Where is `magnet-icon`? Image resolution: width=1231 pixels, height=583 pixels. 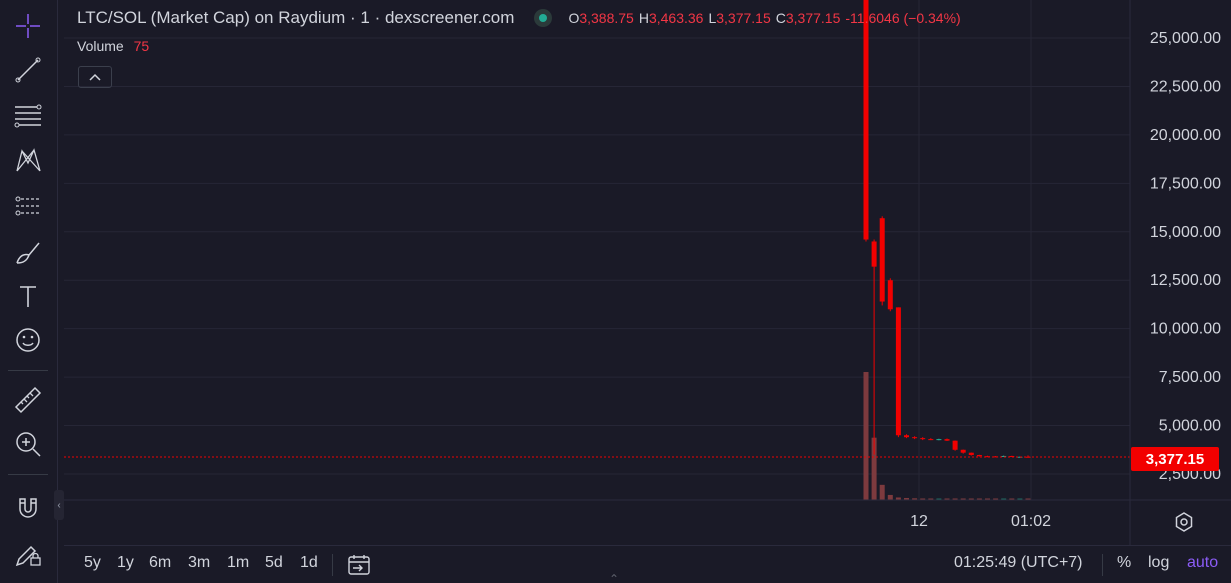
magnet-icon is located at coordinates (28, 508).